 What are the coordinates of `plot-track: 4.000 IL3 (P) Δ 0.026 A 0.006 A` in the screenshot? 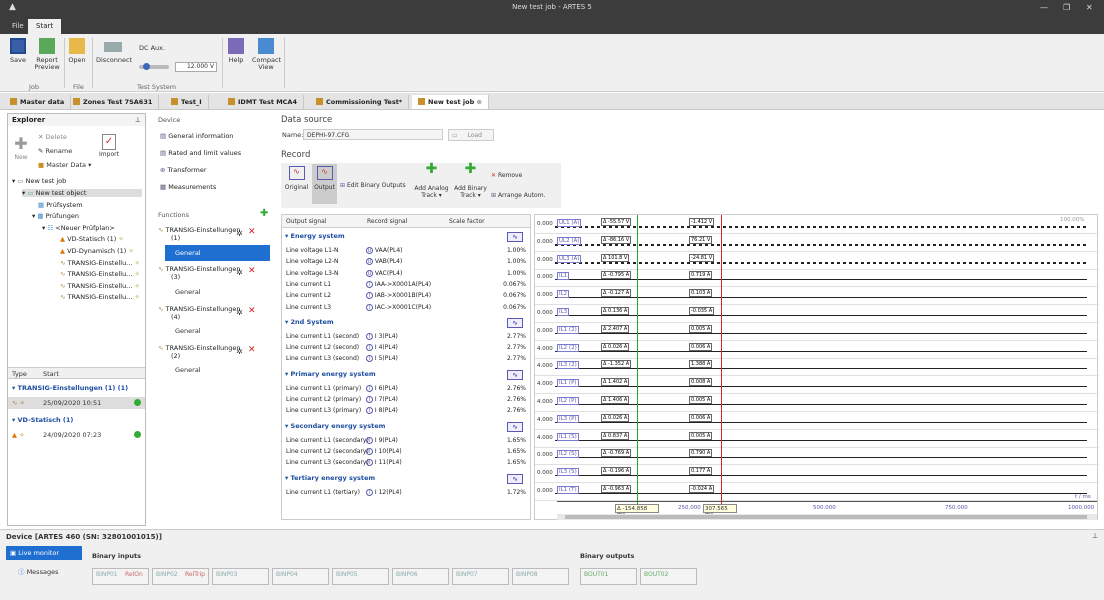 It's located at (817, 421).